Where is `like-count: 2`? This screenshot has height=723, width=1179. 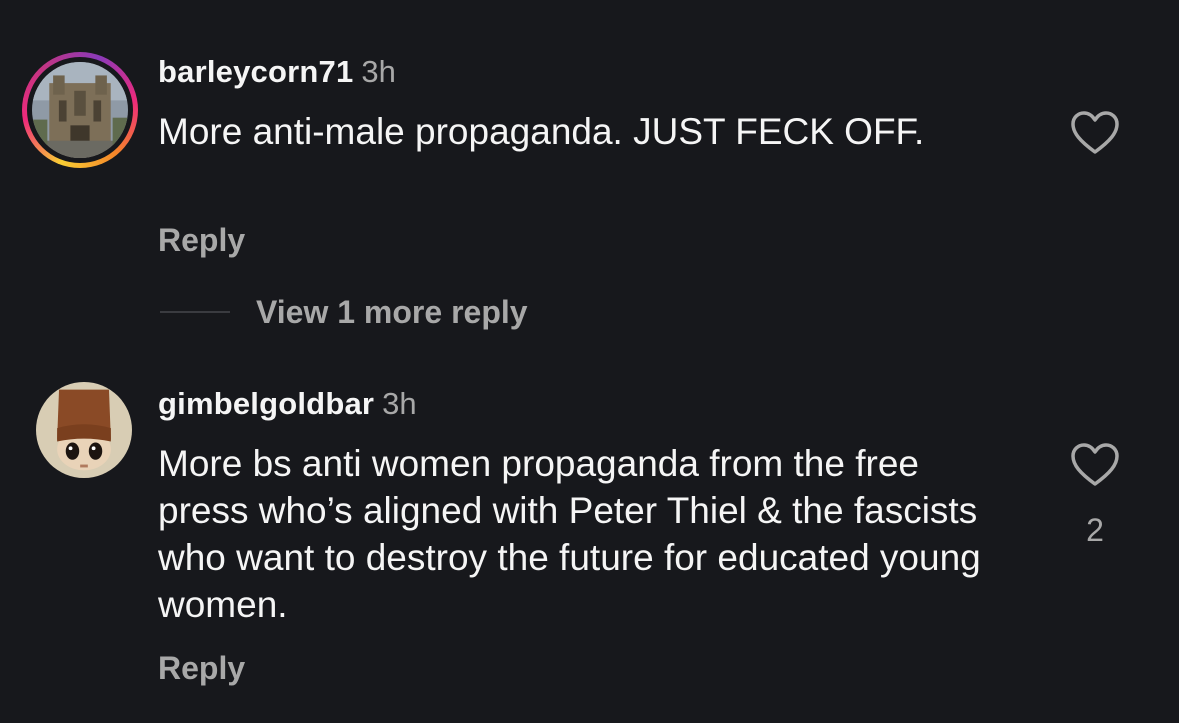
like-count: 2 is located at coordinates (1095, 530).